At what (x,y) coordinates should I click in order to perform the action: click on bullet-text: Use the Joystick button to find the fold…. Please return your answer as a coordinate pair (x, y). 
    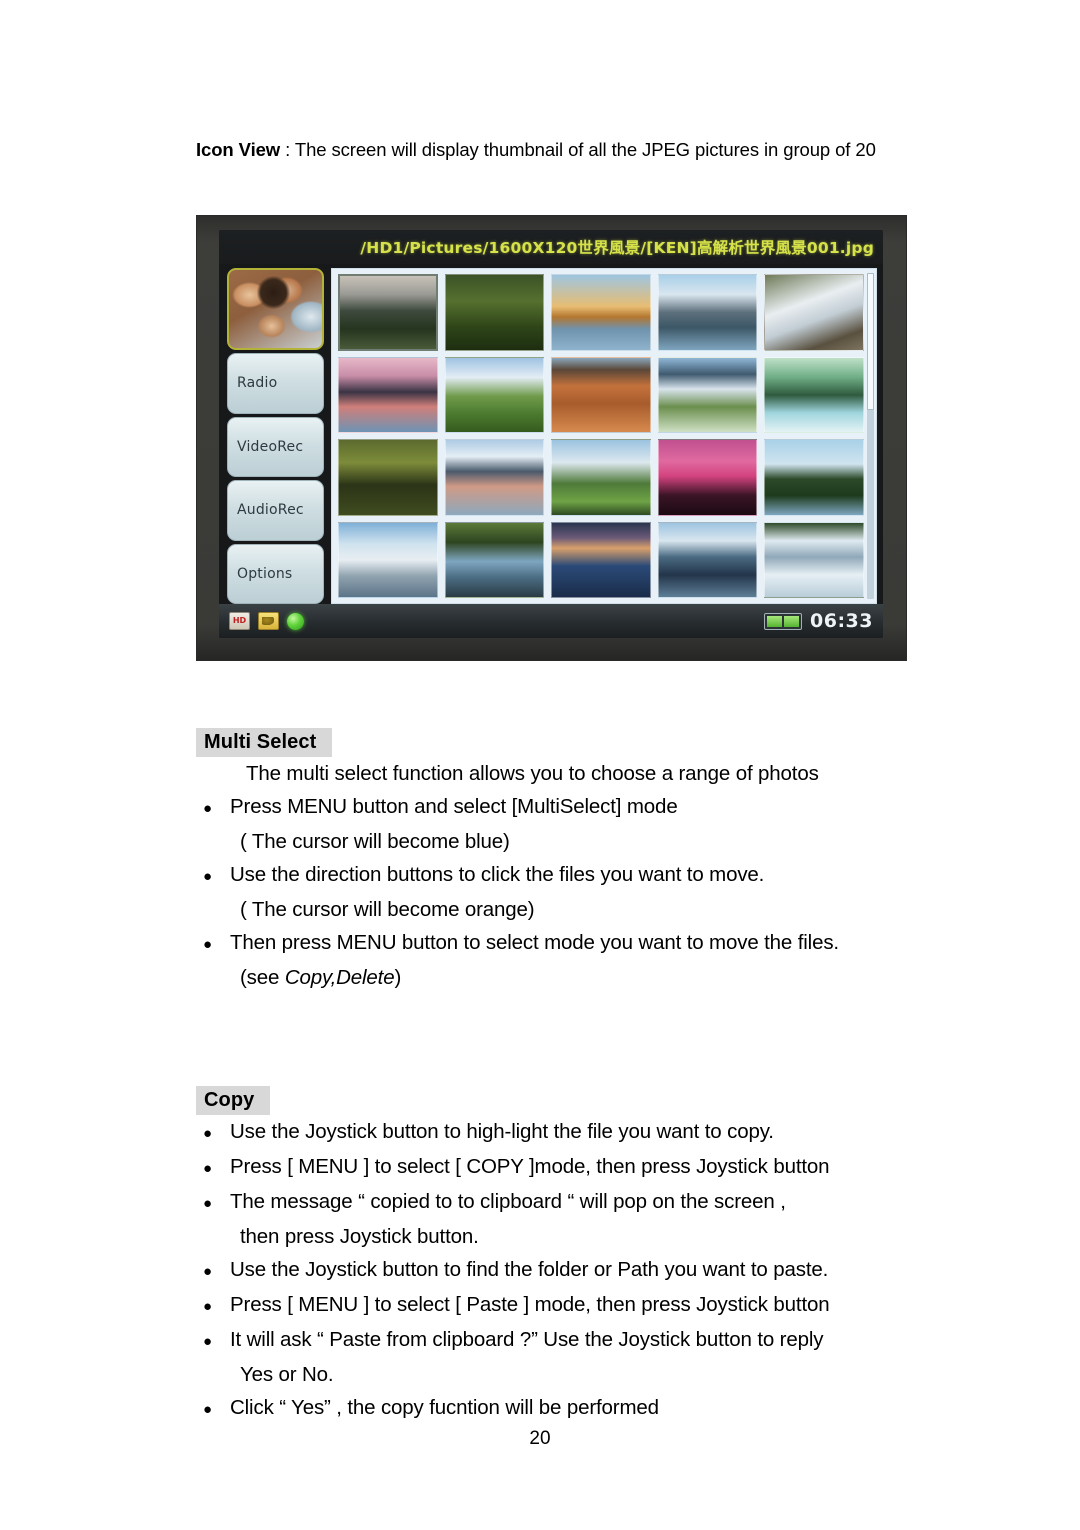
    Looking at the image, I should click on (529, 1269).